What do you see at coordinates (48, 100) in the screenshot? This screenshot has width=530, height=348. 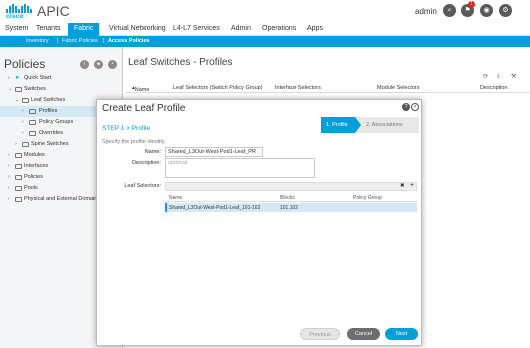 I see `tree-label: Leaf Switches` at bounding box center [48, 100].